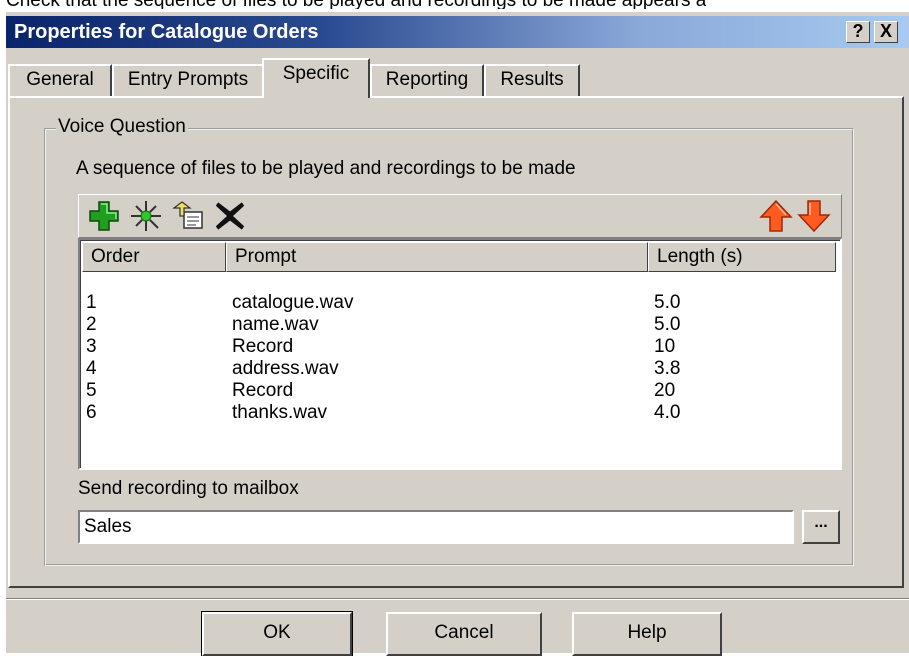 This screenshot has width=909, height=656. I want to click on add-prompt-button, so click(104, 216).